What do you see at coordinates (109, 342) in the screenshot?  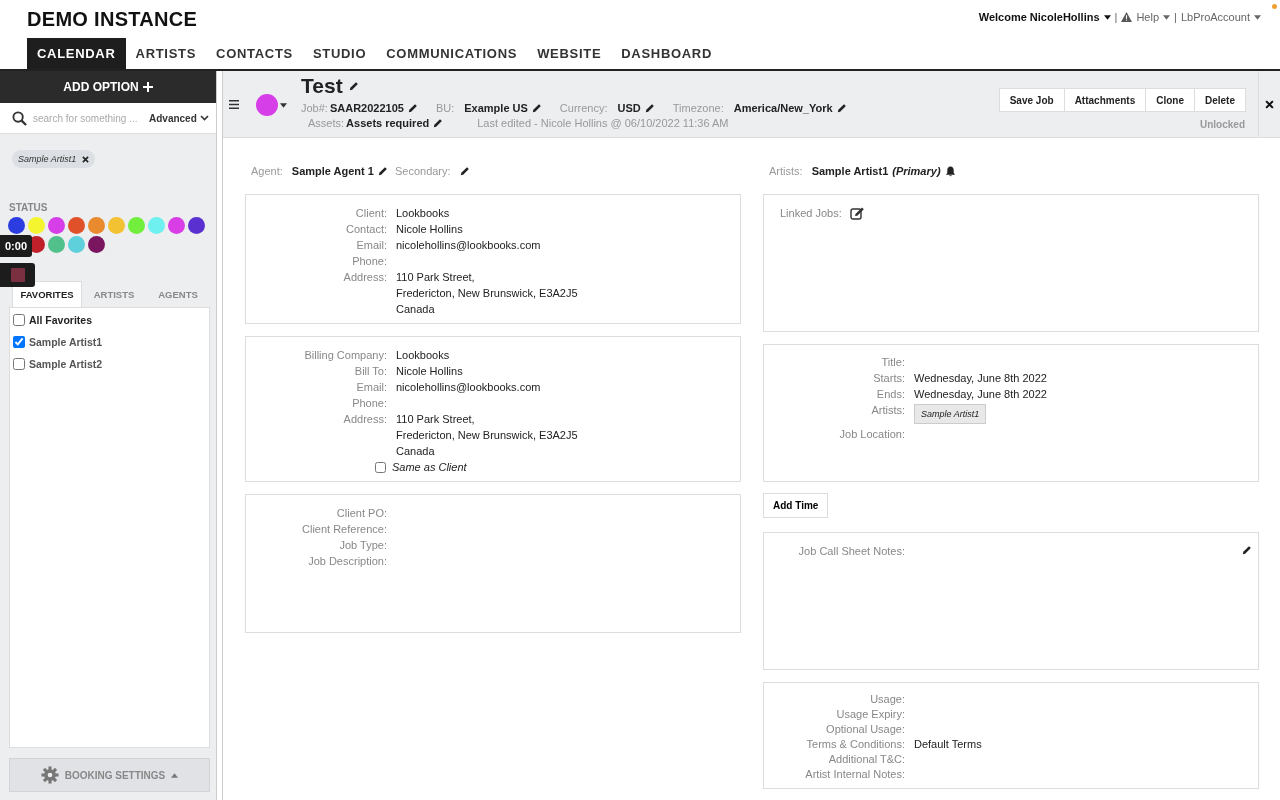 I see `favorite-item: Sample Artist1` at bounding box center [109, 342].